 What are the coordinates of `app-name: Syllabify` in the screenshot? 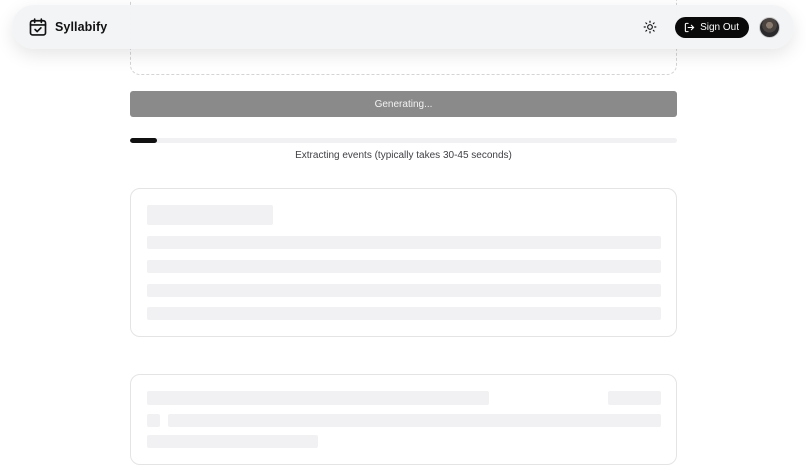 It's located at (81, 27).